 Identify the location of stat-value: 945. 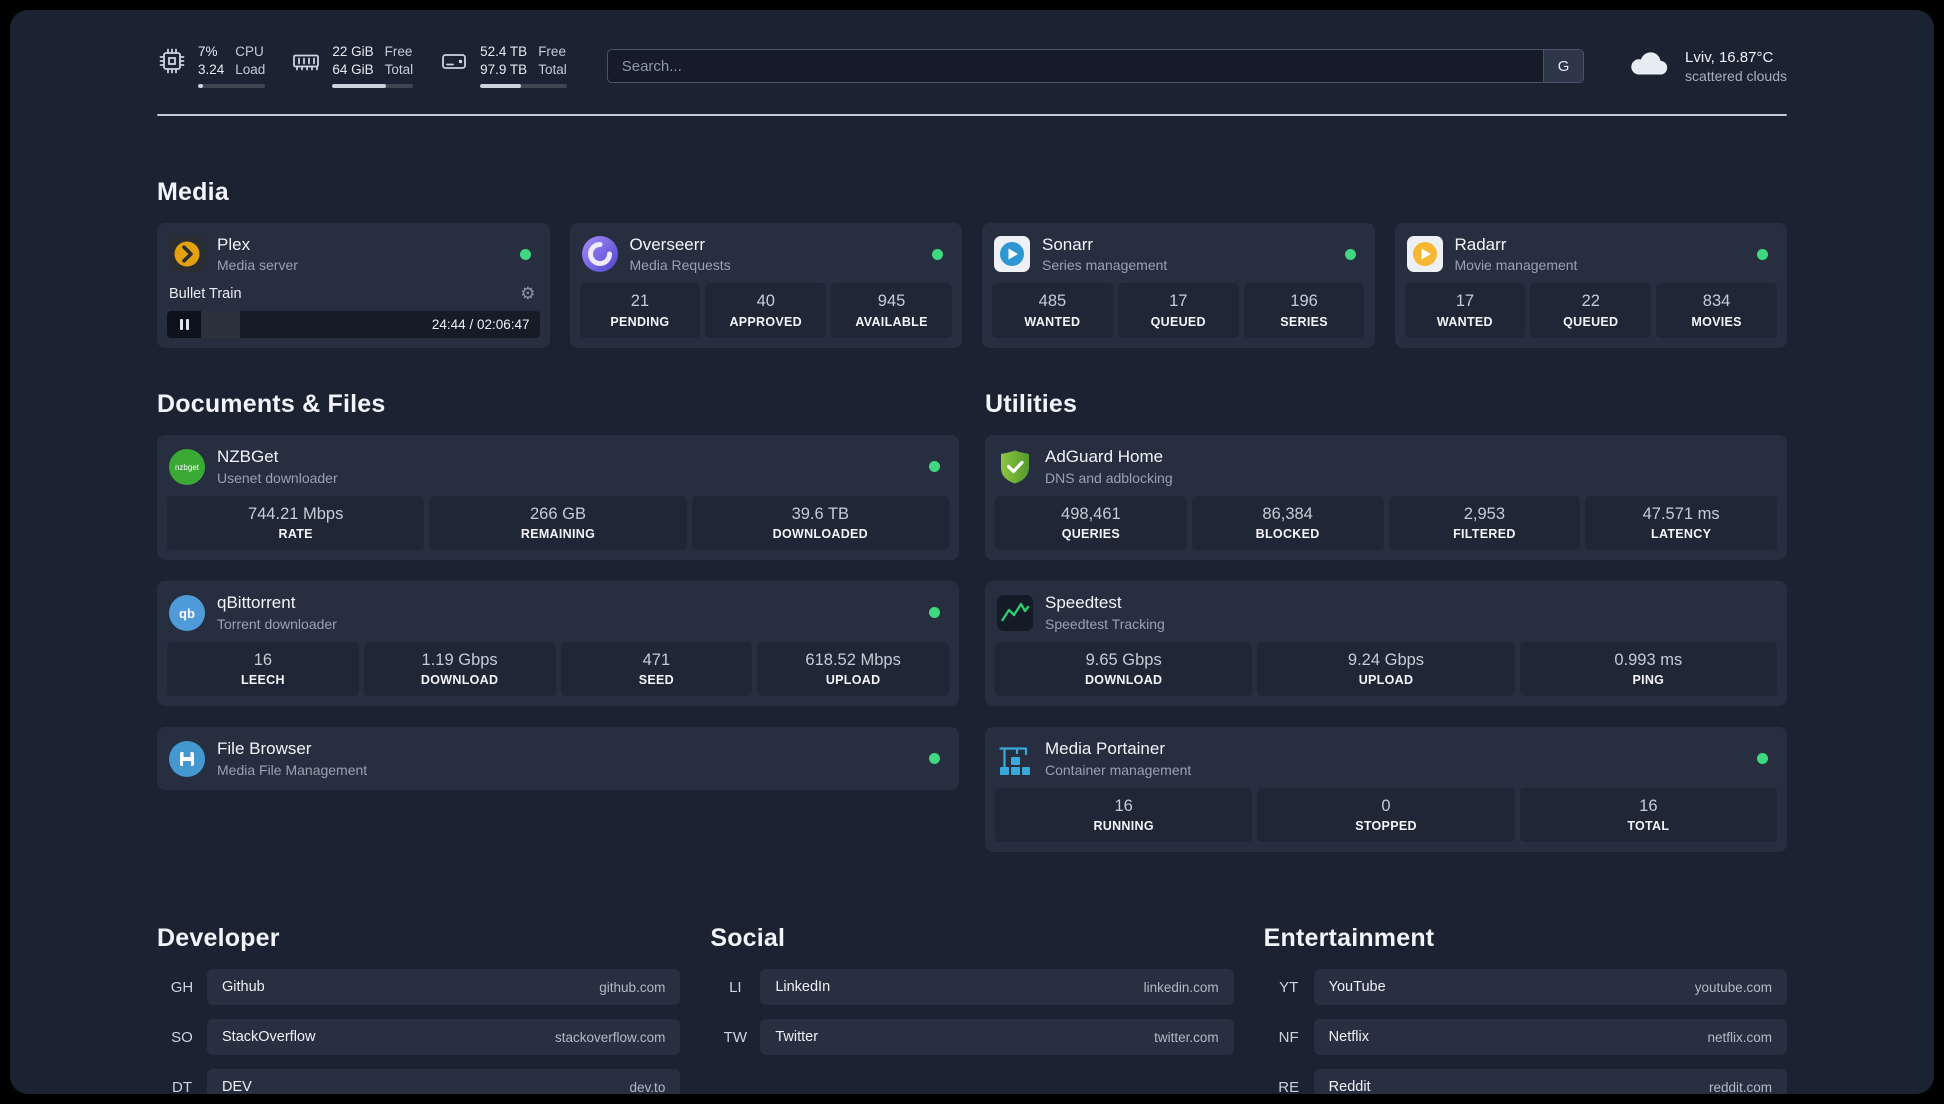
(891, 301).